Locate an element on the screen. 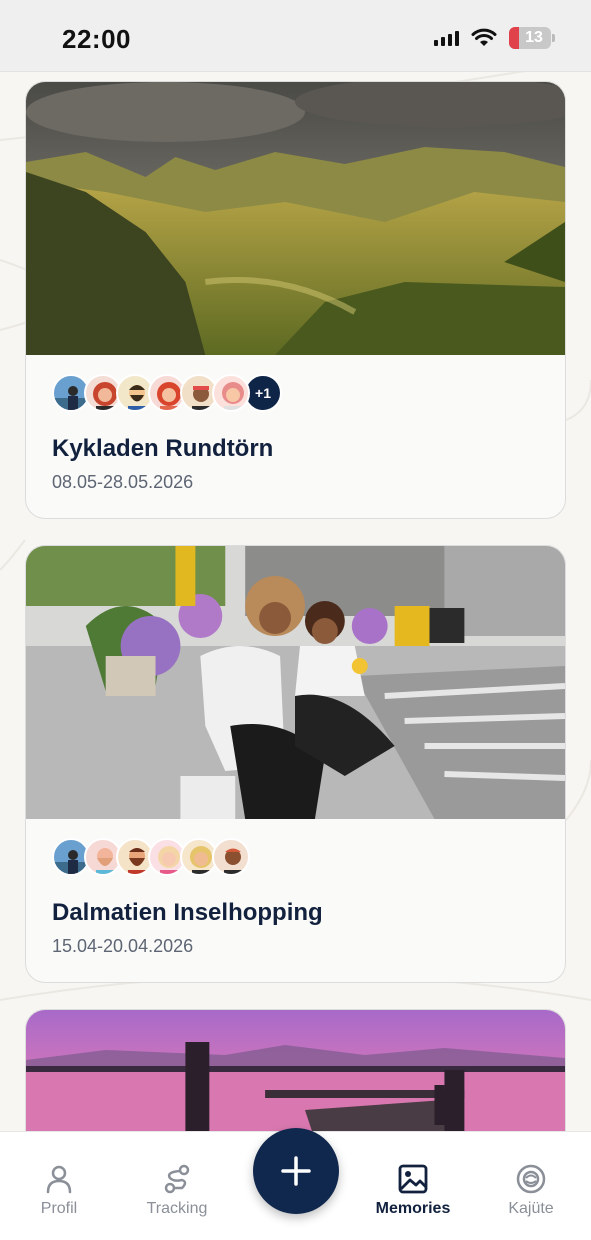 The height and width of the screenshot is (1240, 591). tab-tracking: Tracking is located at coordinates (177, 1190).